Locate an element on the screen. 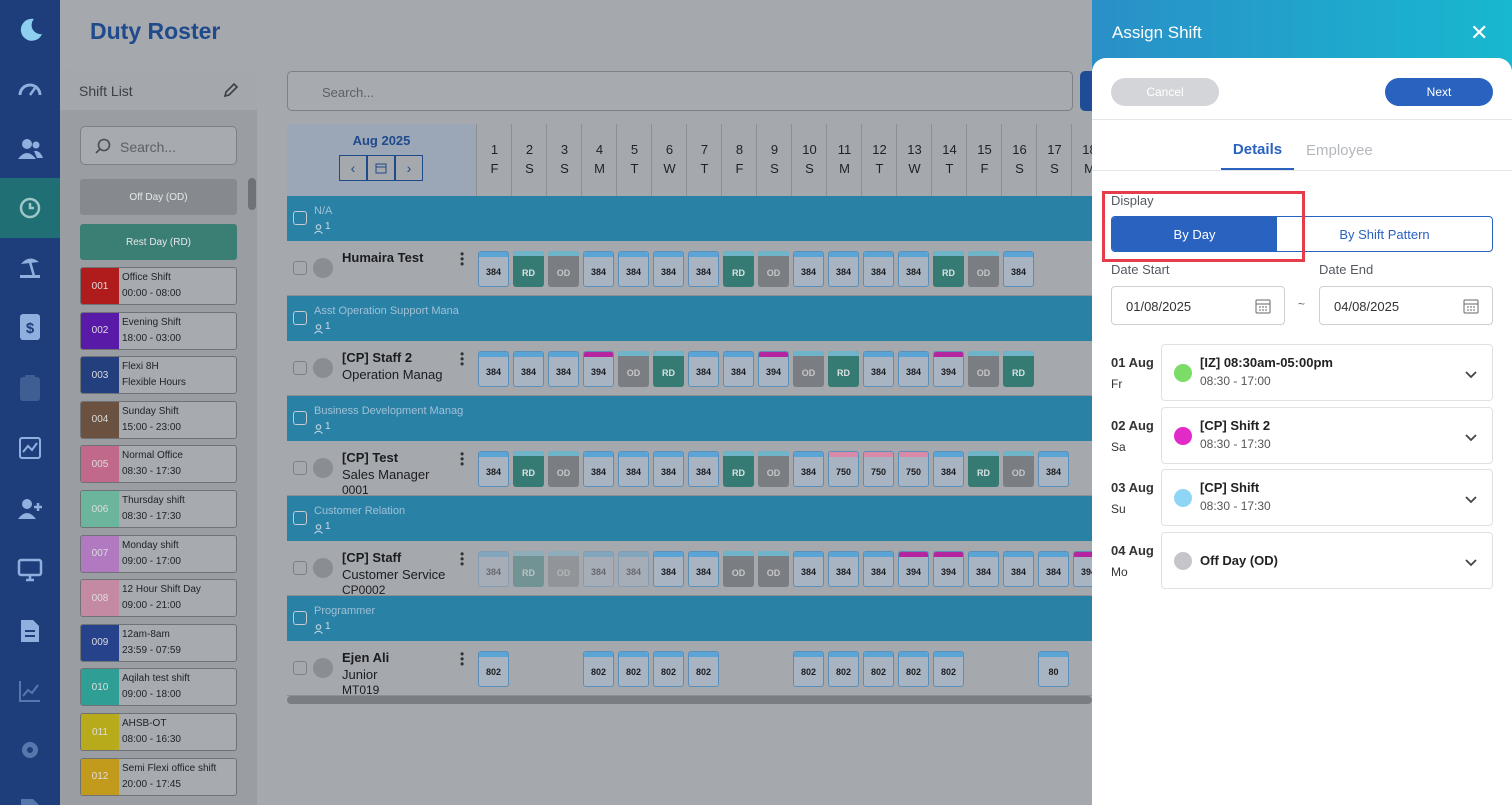 The height and width of the screenshot is (805, 1512). shift-list-item: 001 Office Shift 00:00 - 08:00 is located at coordinates (158, 286).